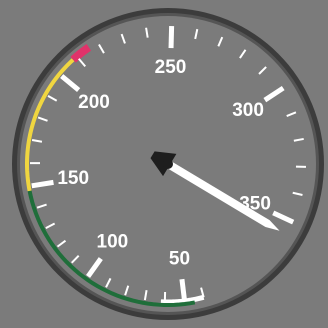 The width and height of the screenshot is (328, 328). Describe the element at coordinates (179, 258) in the screenshot. I see `scale-label: 50` at that location.